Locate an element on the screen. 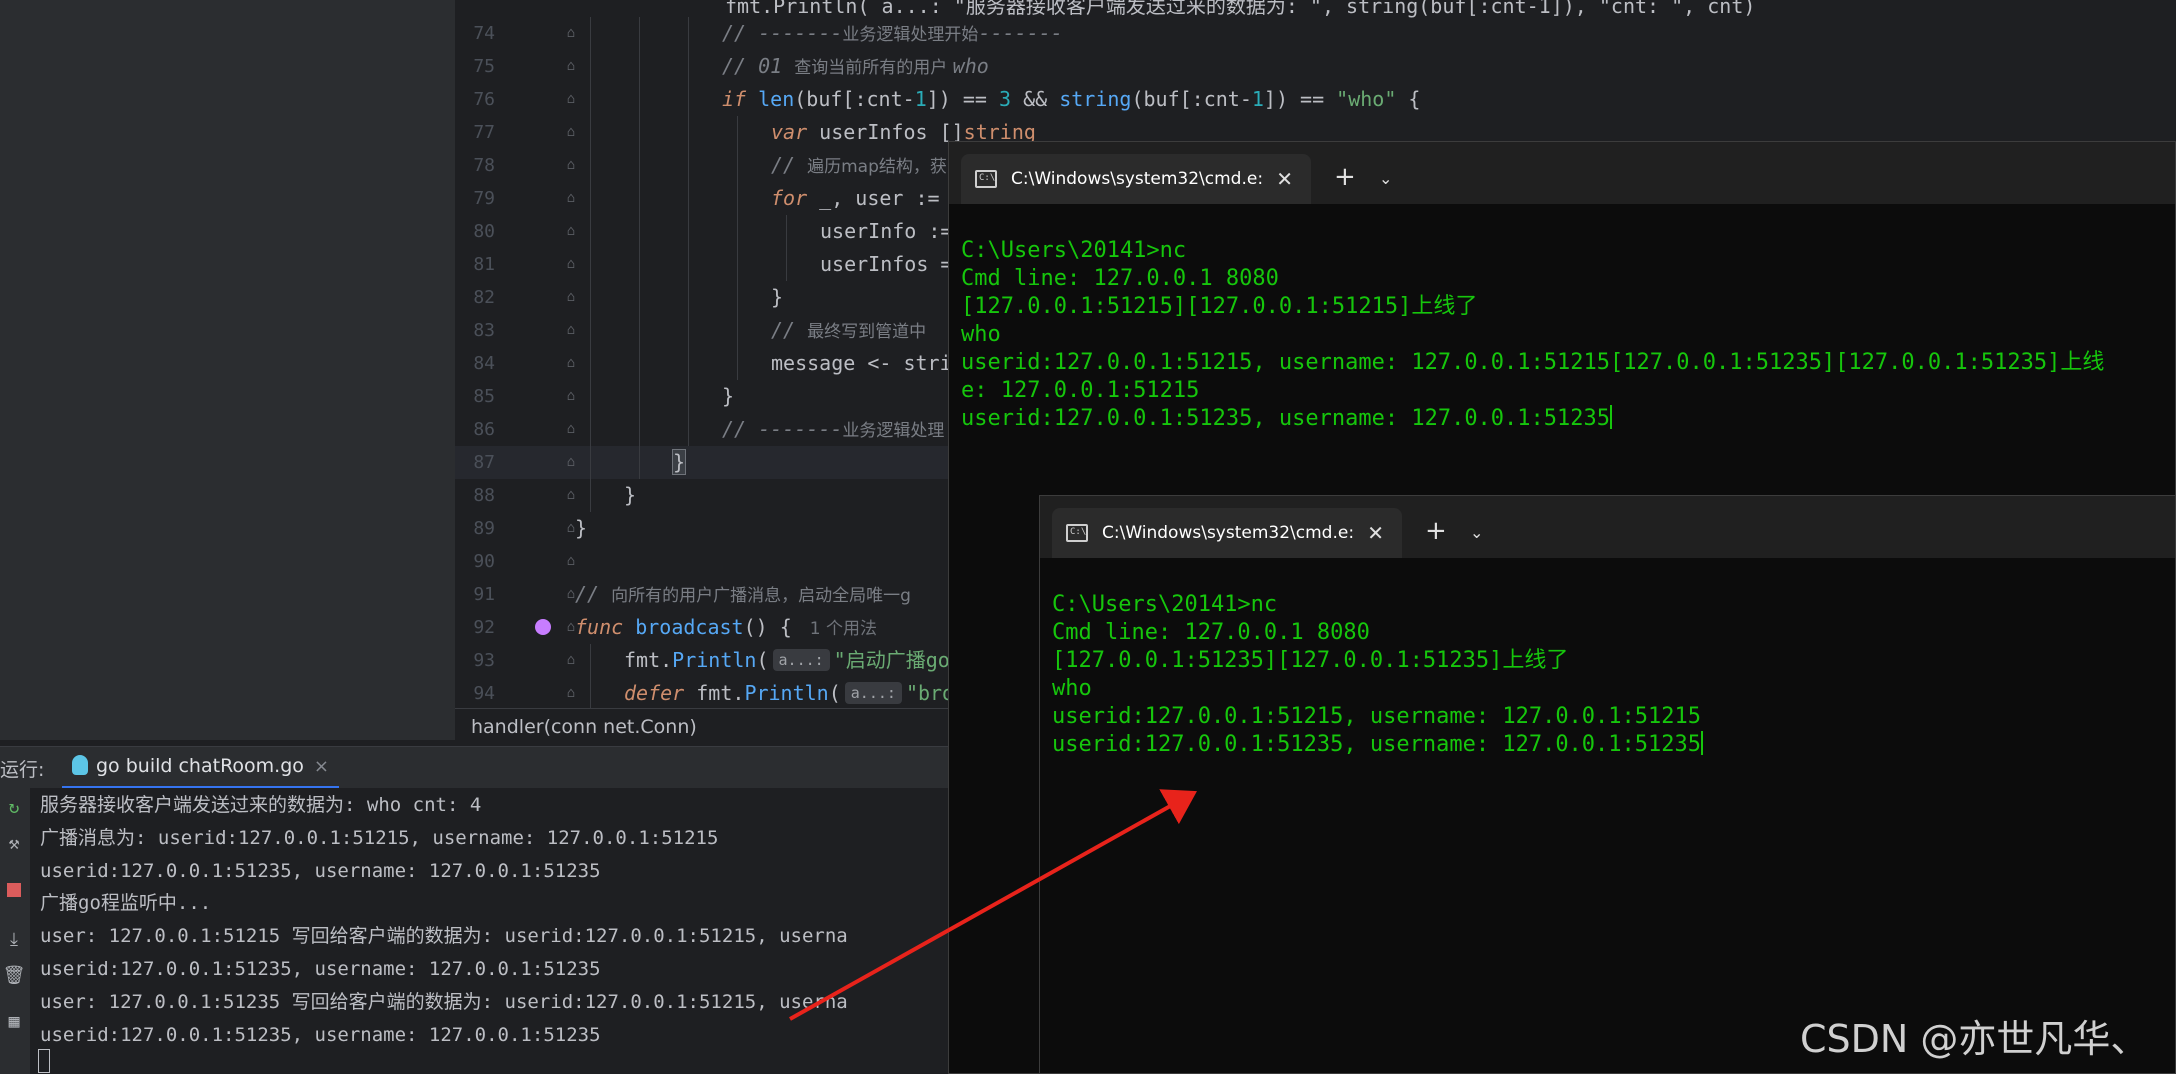  code-text: defer fmt.Println(a...: "broa is located at coordinates (795, 693).